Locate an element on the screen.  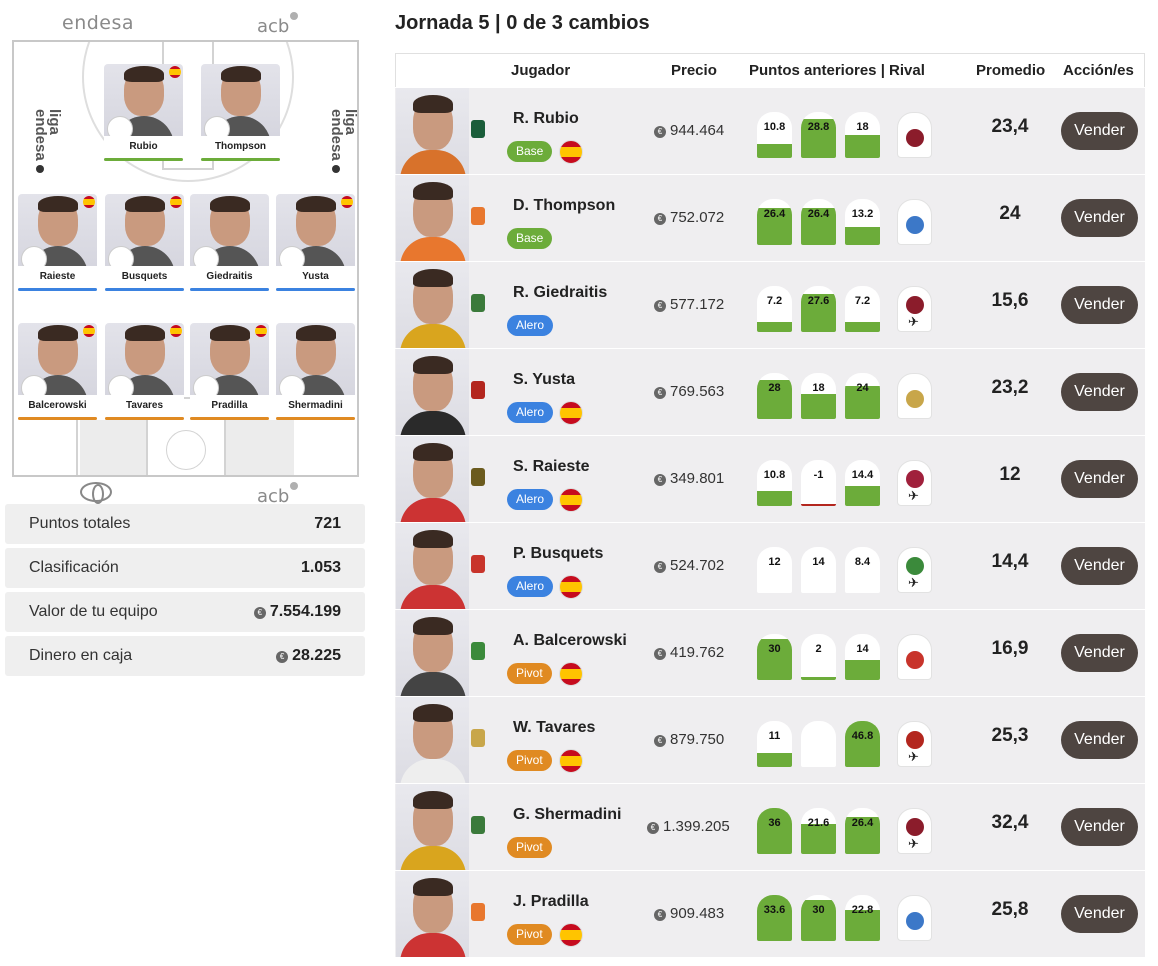
player-average: 15,6 is located at coordinates (1010, 300).